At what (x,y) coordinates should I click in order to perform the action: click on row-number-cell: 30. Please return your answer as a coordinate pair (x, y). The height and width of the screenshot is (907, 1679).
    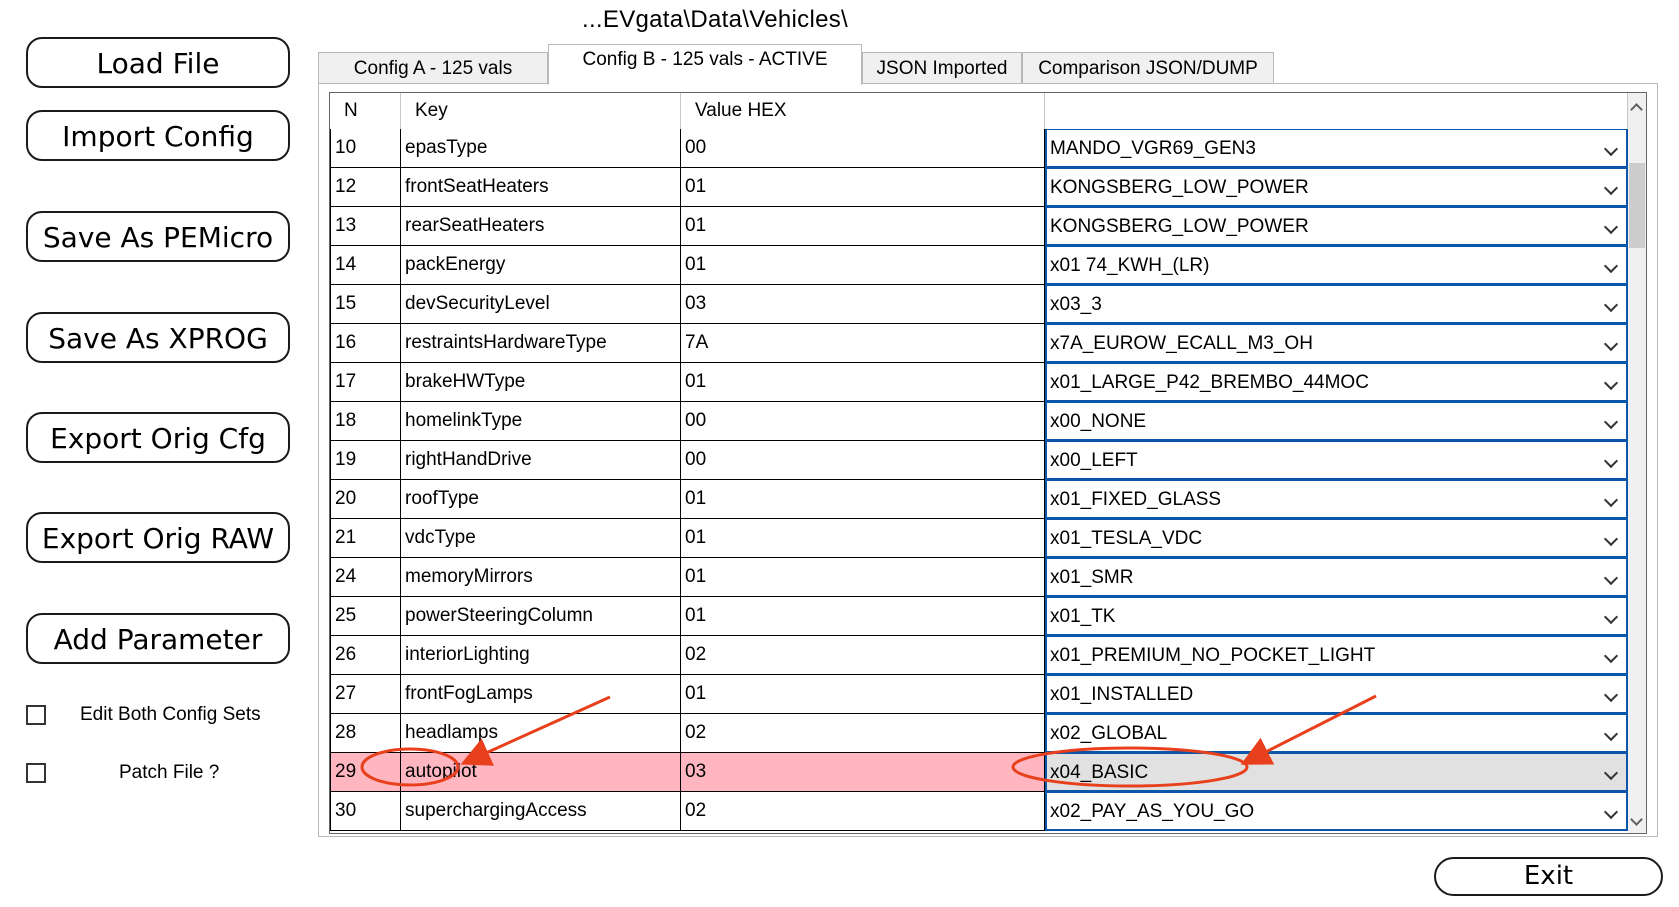
    Looking at the image, I should click on (365, 811).